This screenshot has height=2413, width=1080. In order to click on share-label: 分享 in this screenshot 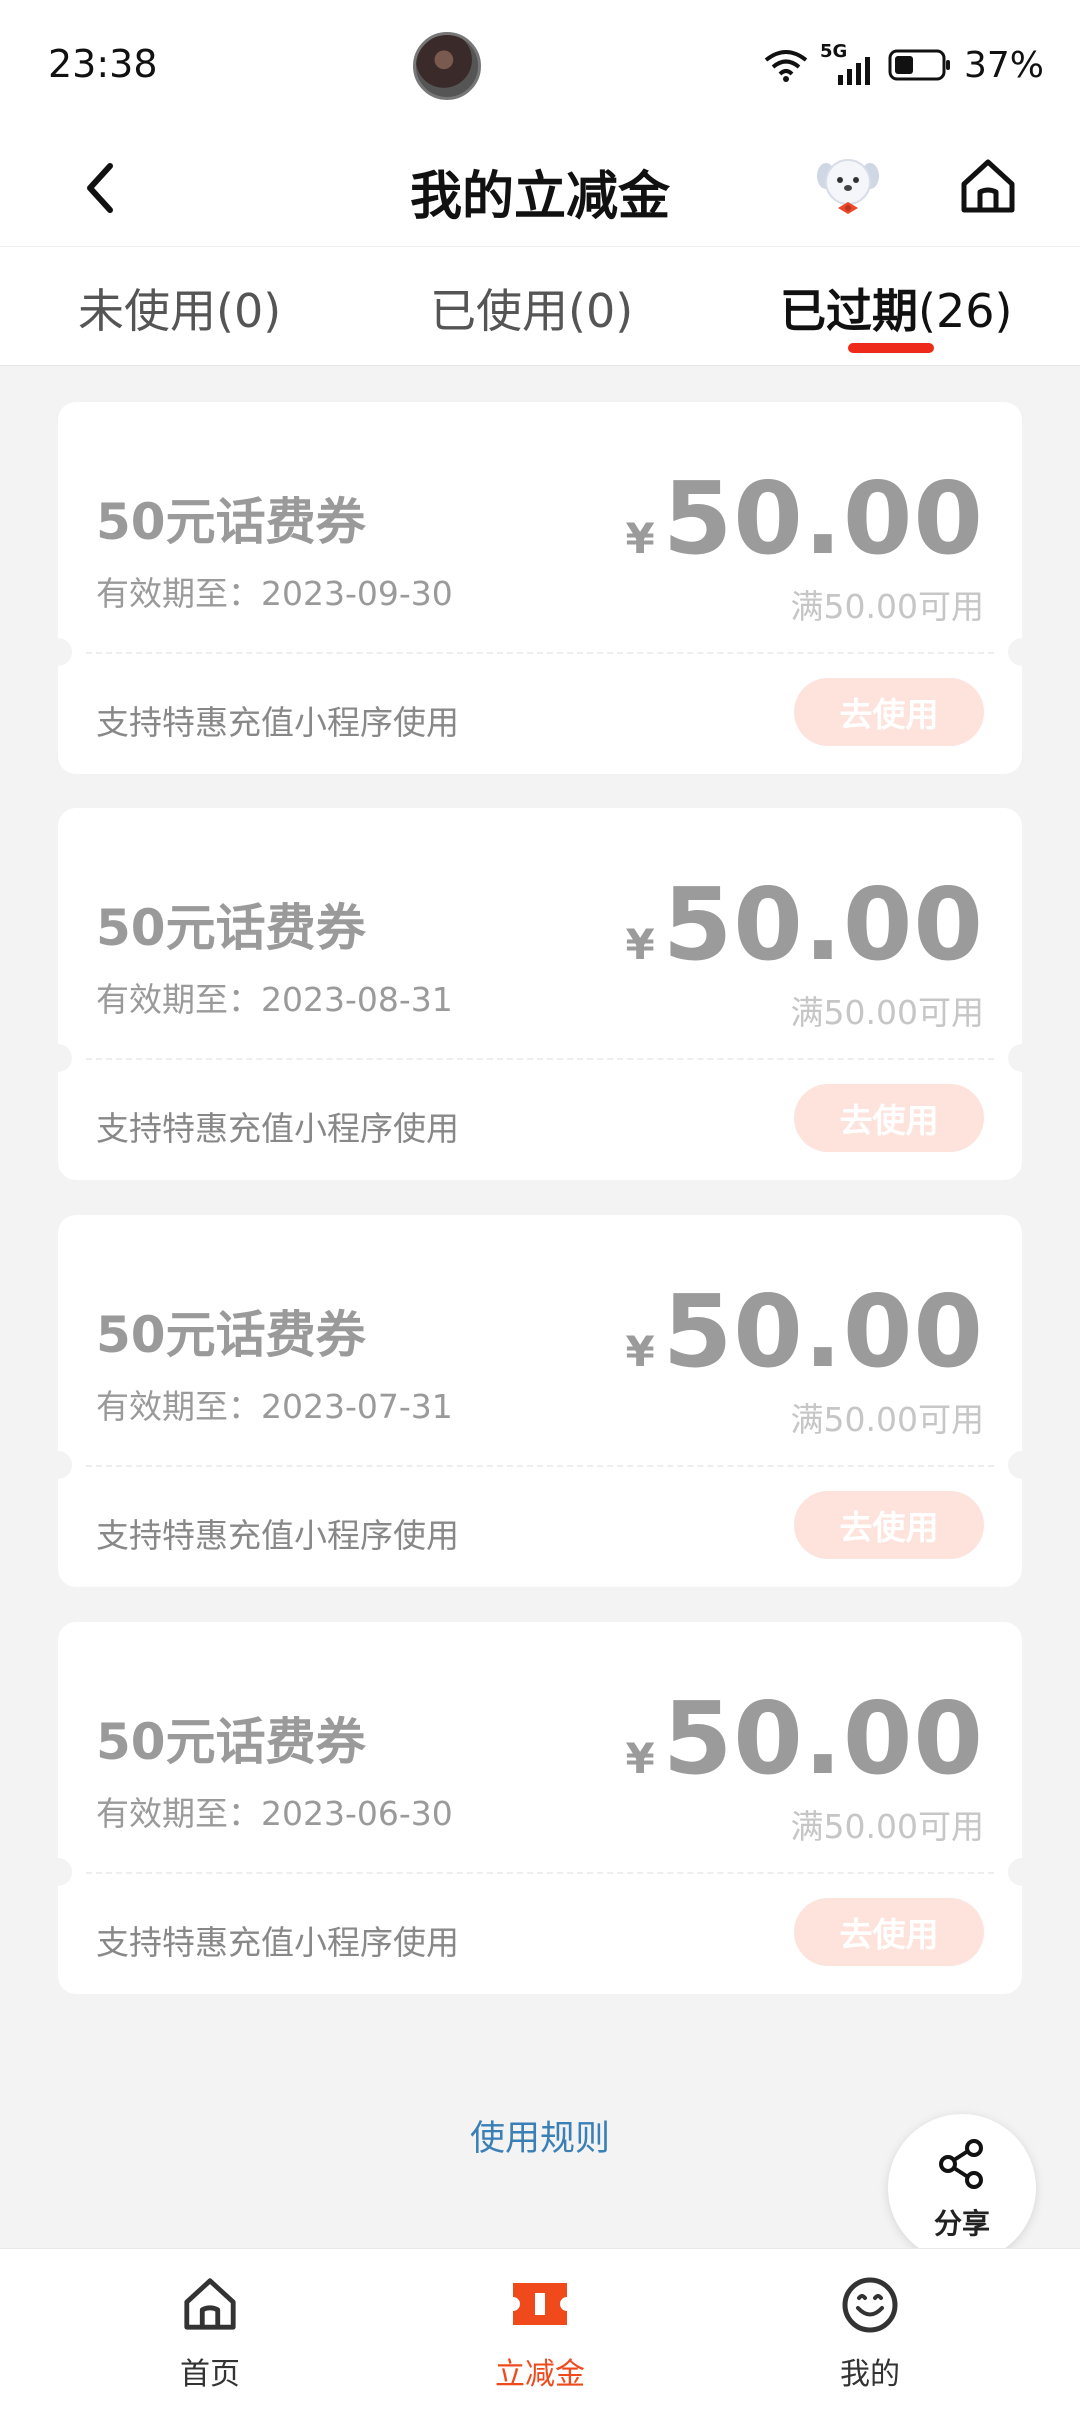, I will do `click(961, 2223)`.